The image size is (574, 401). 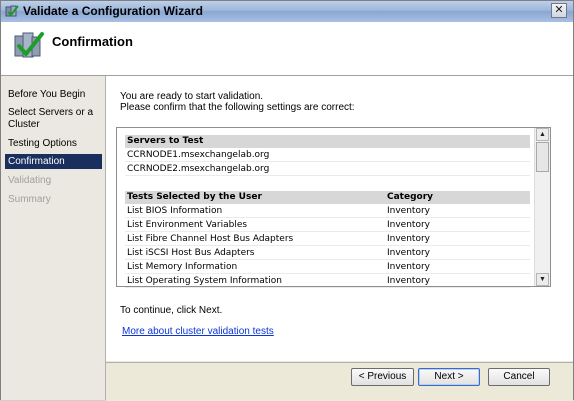 I want to click on test-row: List Memory Information Inventory, so click(x=327, y=267).